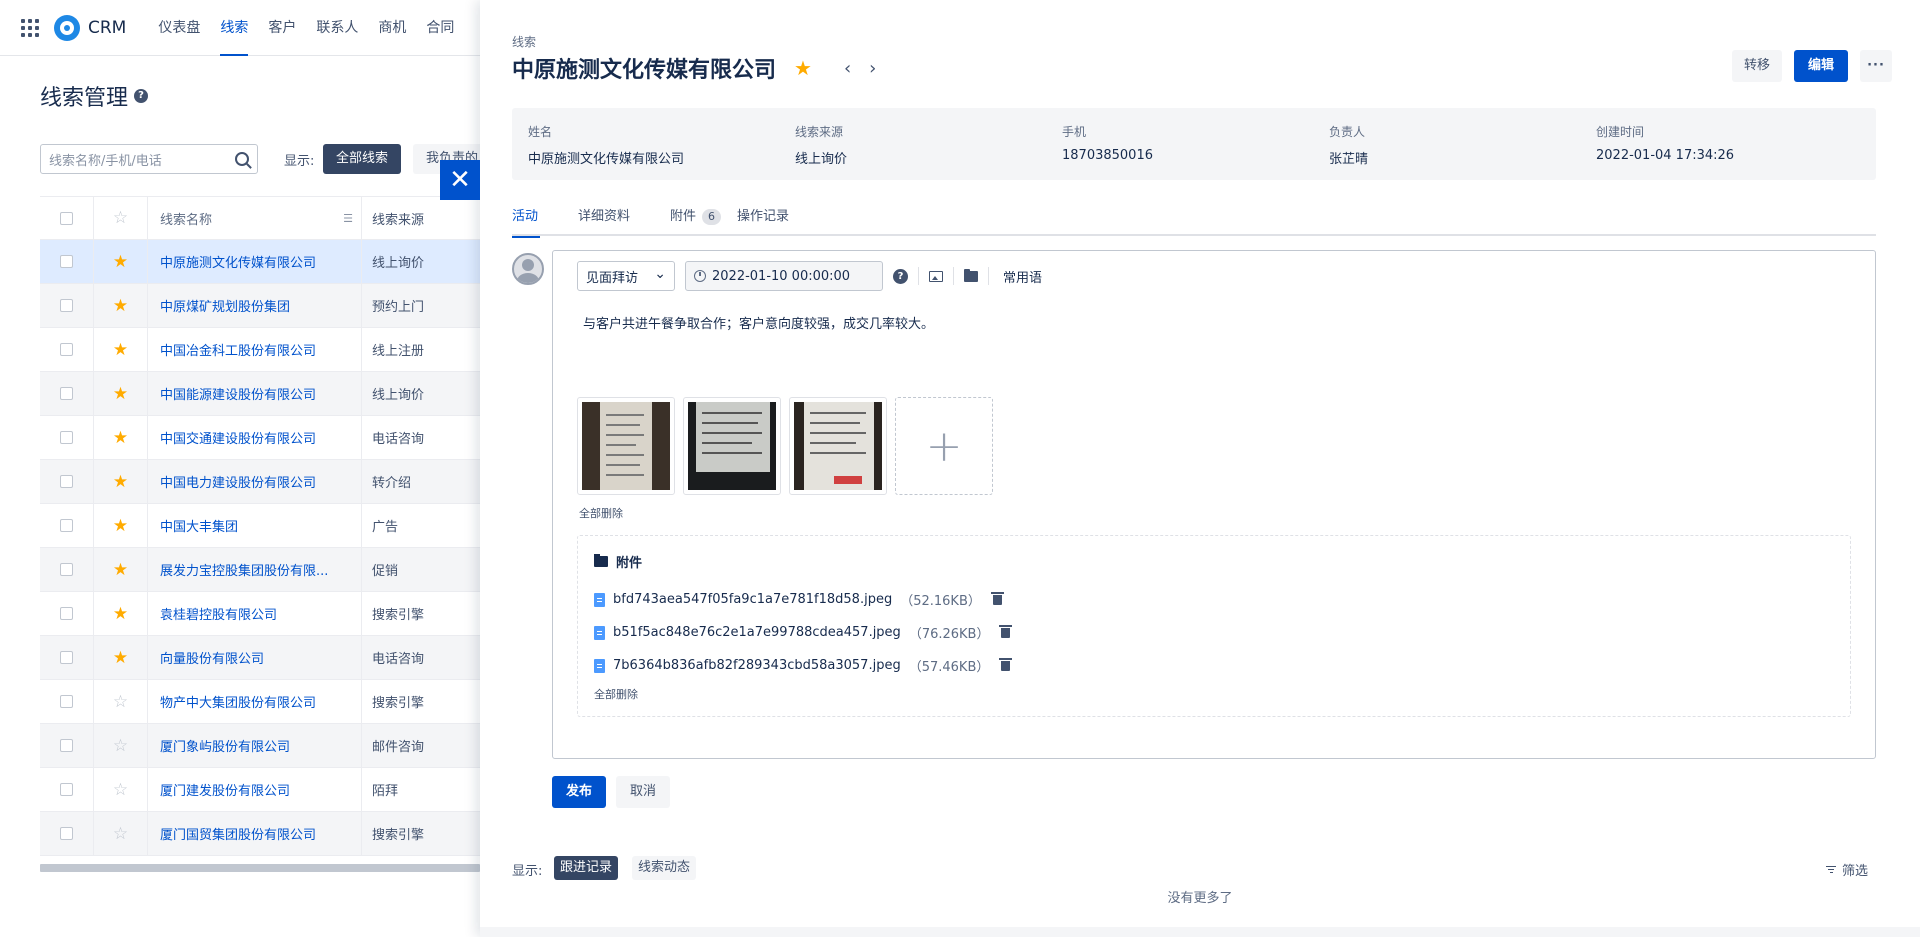  Describe the element at coordinates (282, 28) in the screenshot. I see `nav-item-customers: 客户` at that location.